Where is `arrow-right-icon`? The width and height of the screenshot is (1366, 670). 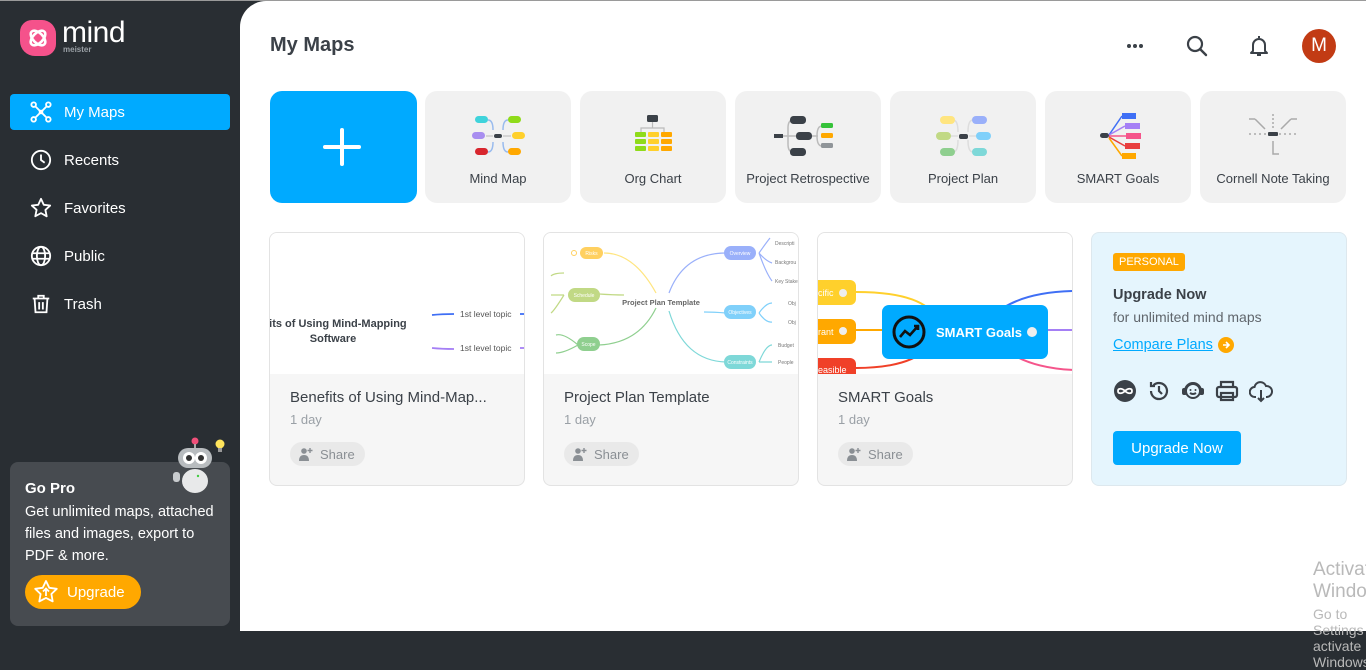
arrow-right-icon is located at coordinates (1225, 345).